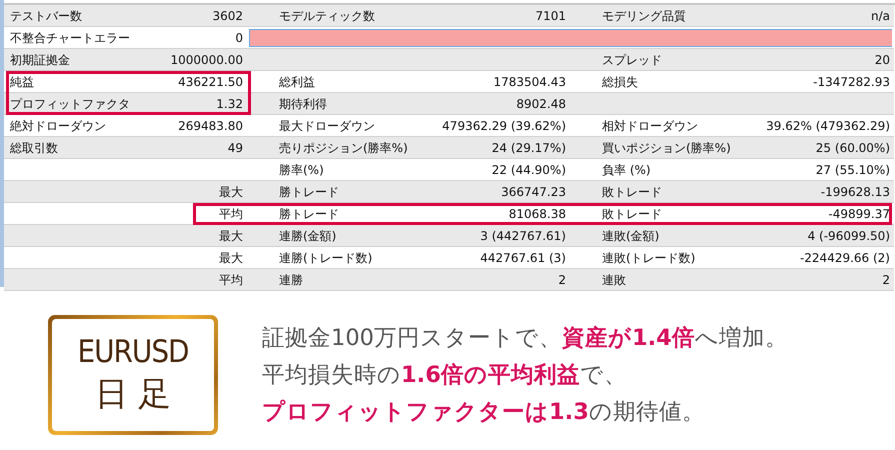 The image size is (895, 450). I want to click on table-cell-text: テストバー数, so click(46, 16).